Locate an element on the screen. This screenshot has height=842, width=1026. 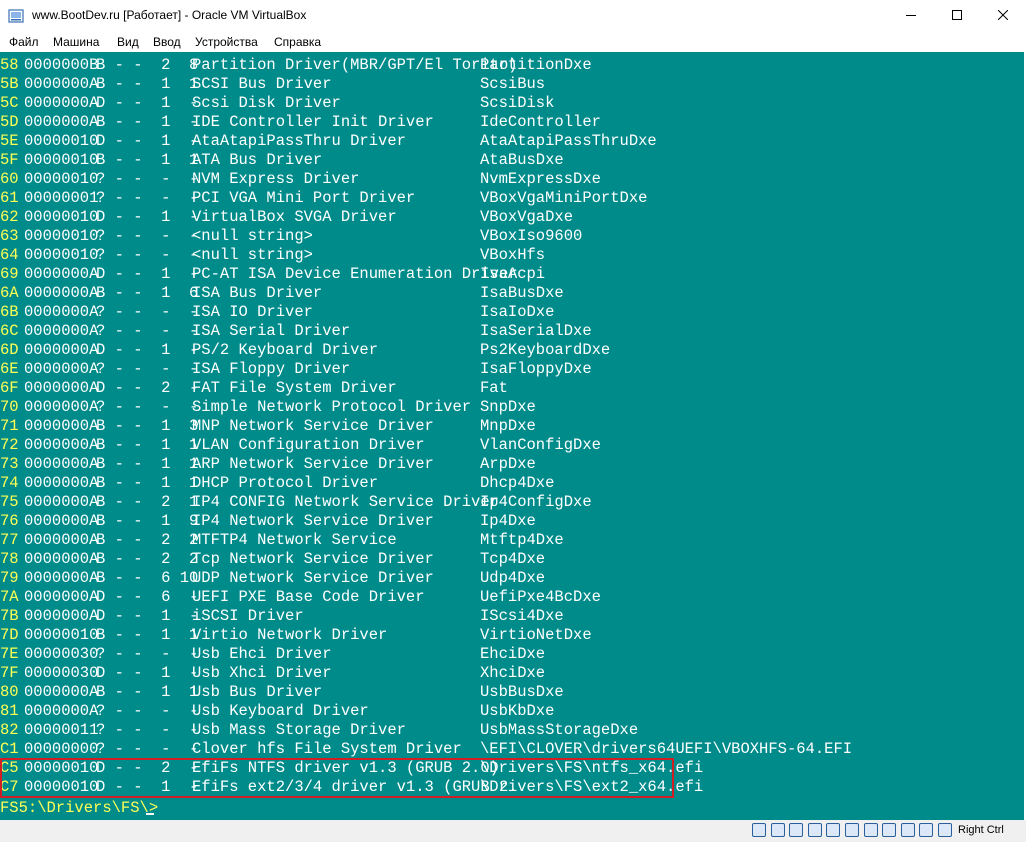
driver-name: PS/2 Keyboard Driver is located at coordinates (285, 350).